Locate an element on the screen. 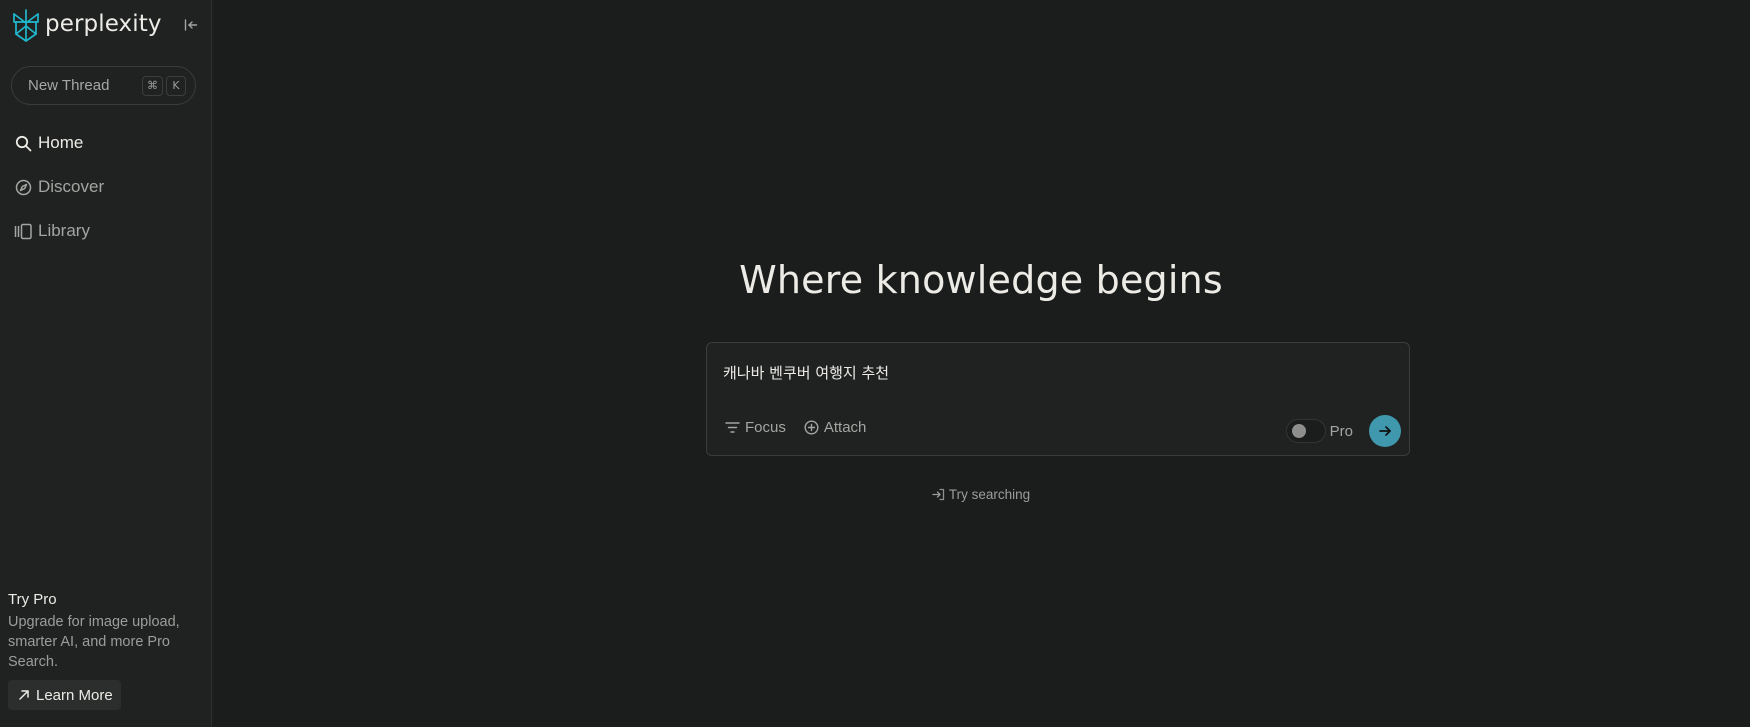  perplexity-logo-icon is located at coordinates (26, 25).